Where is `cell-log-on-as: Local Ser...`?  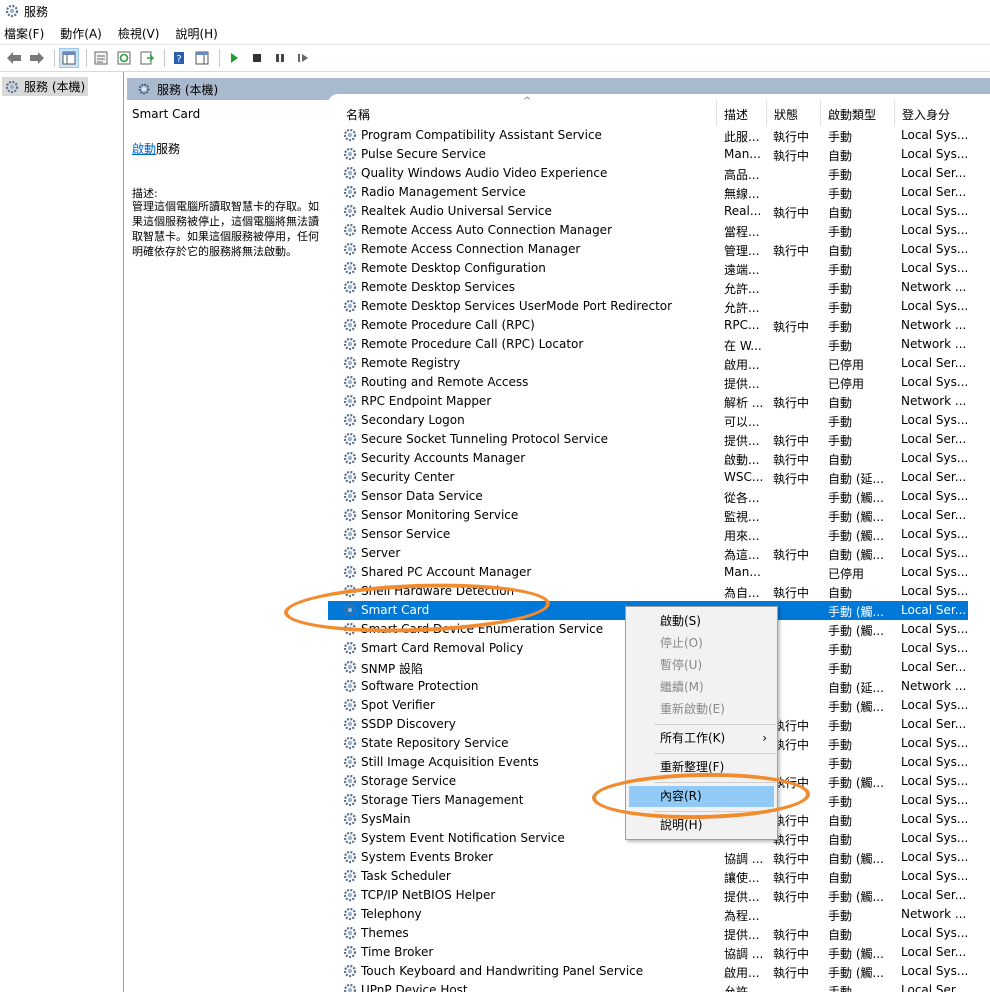
cell-log-on-as: Local Ser... is located at coordinates (934, 173).